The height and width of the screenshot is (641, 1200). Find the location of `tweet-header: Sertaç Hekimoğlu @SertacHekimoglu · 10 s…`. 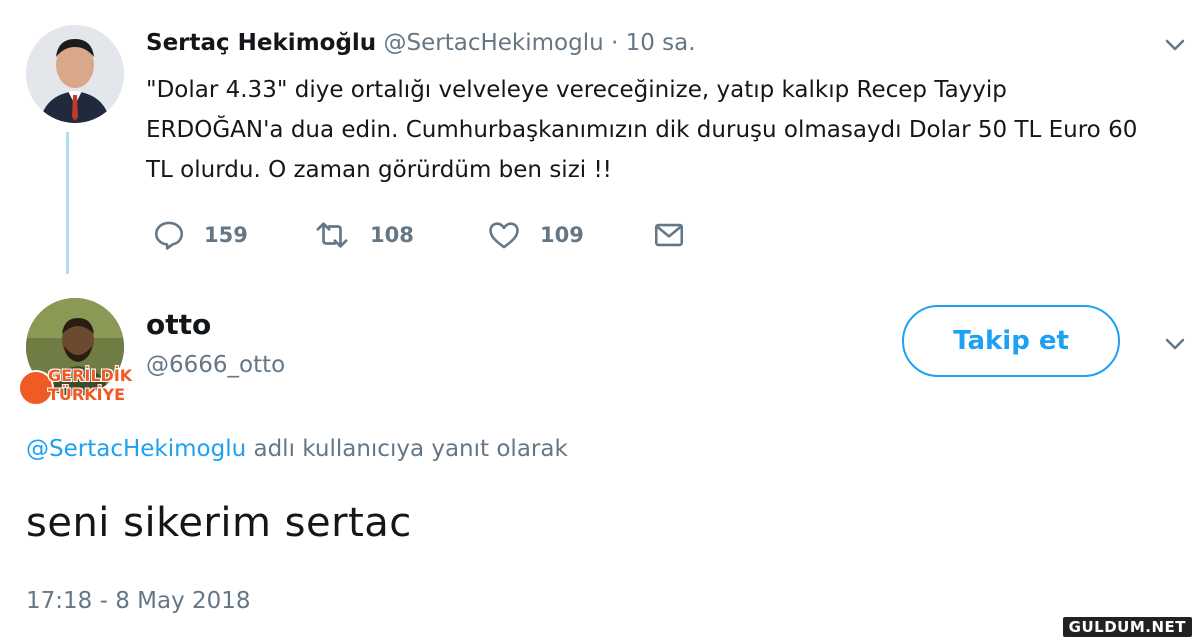

tweet-header: Sertaç Hekimoğlu @SertacHekimoglu · 10 s… is located at coordinates (421, 43).